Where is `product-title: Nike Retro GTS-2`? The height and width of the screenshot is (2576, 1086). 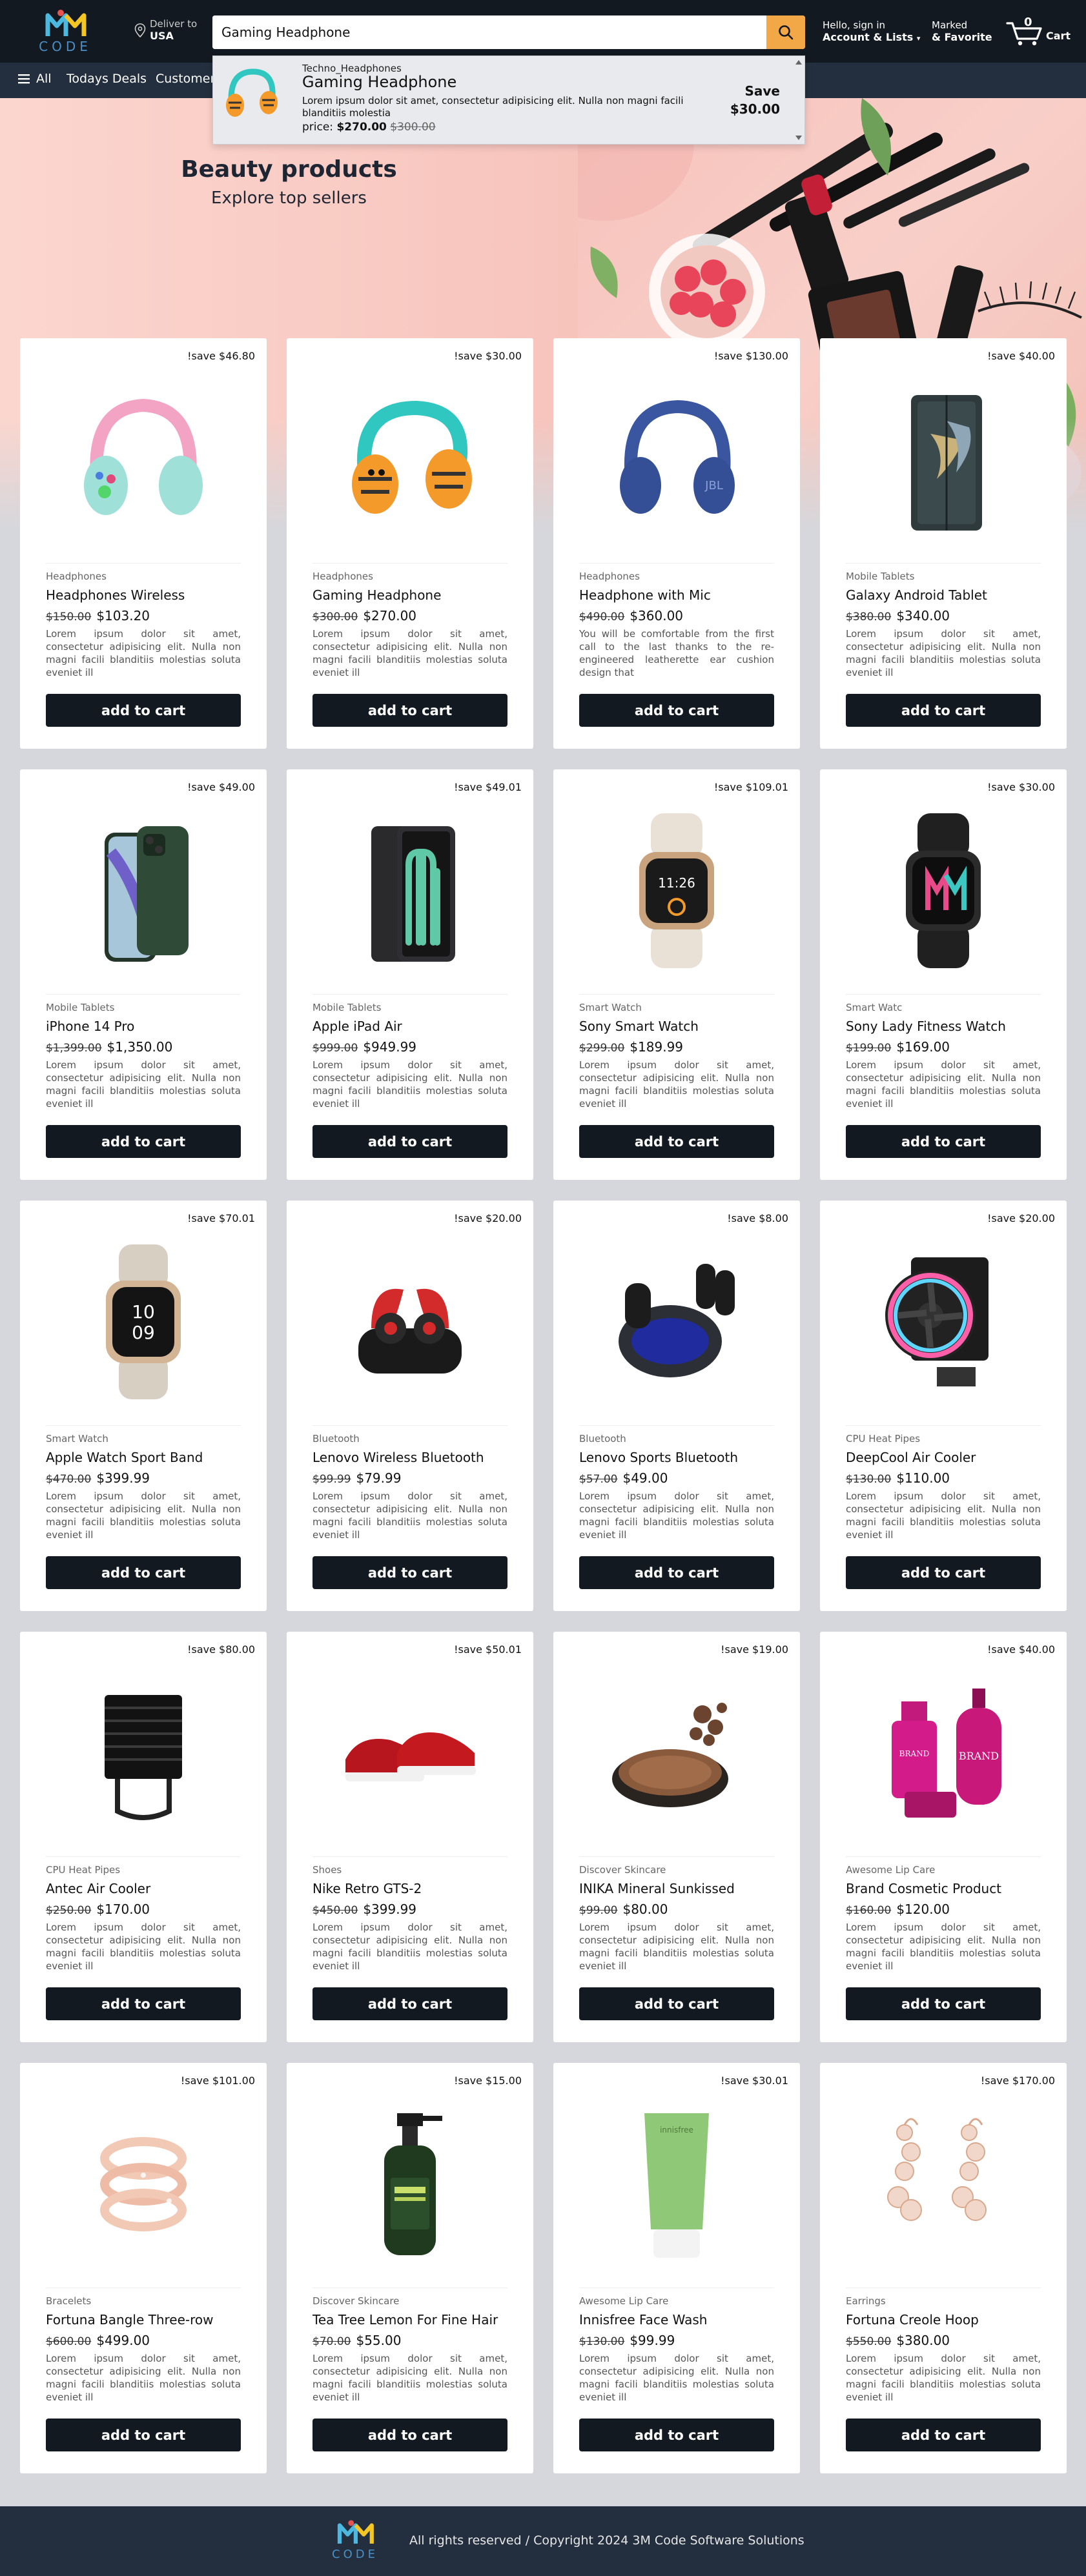 product-title: Nike Retro GTS-2 is located at coordinates (367, 1888).